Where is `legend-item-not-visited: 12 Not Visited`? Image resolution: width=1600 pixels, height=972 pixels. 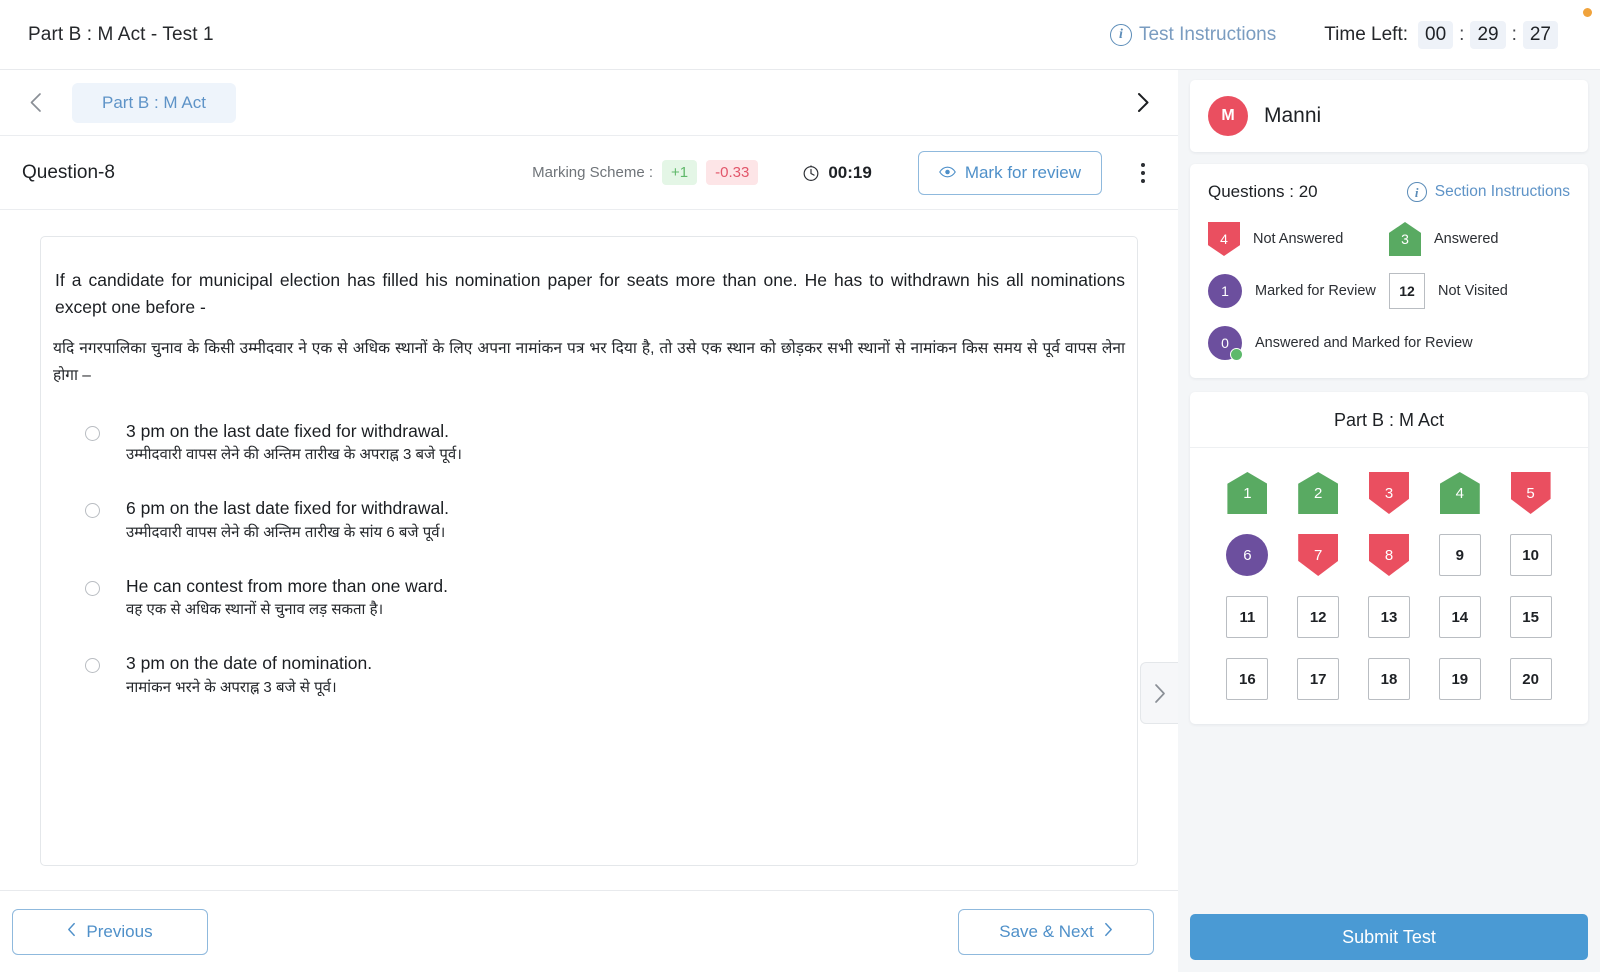 legend-item-not-visited: 12 Not Visited is located at coordinates (1479, 291).